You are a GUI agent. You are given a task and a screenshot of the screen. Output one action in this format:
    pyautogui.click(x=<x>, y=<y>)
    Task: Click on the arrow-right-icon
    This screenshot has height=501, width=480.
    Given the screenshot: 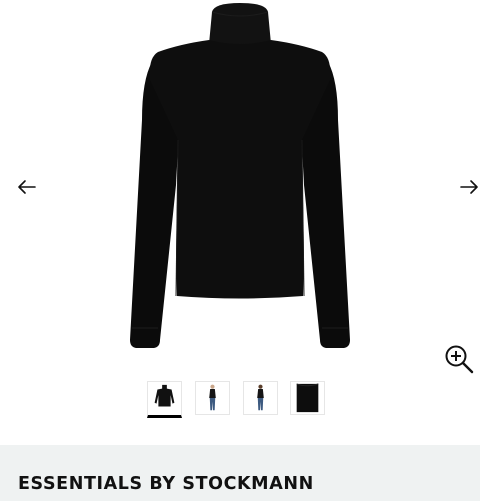 What is the action you would take?
    pyautogui.click(x=469, y=187)
    